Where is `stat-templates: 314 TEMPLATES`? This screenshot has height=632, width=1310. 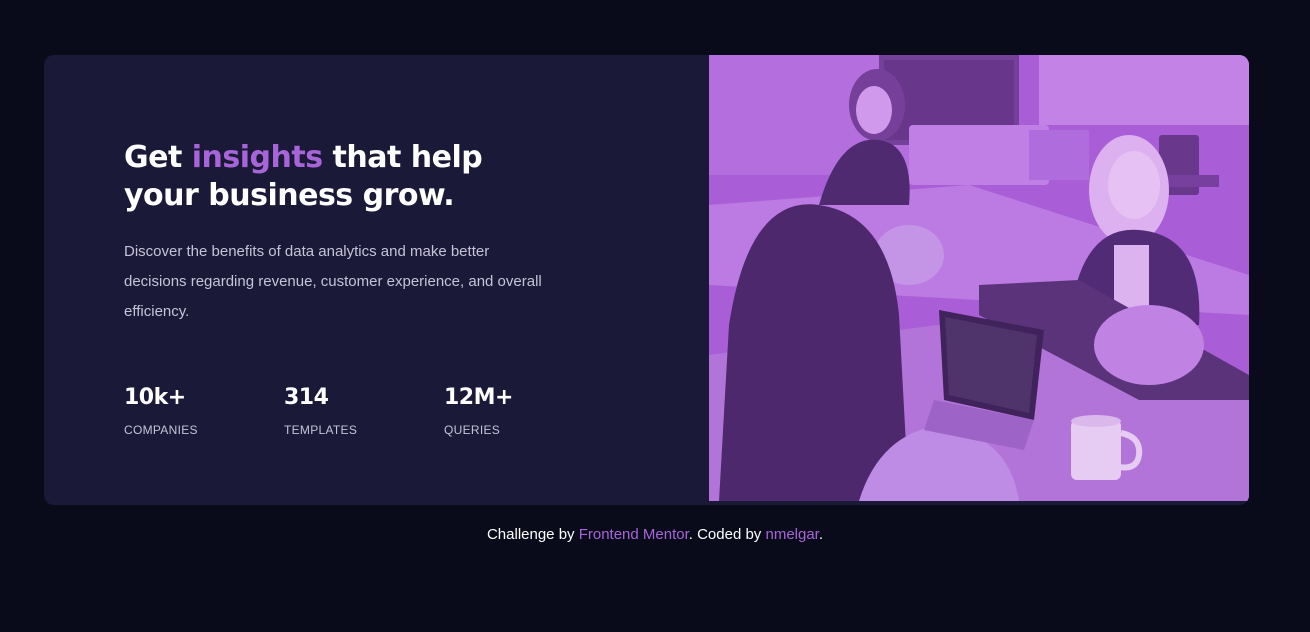
stat-templates: 314 TEMPLATES is located at coordinates (364, 411).